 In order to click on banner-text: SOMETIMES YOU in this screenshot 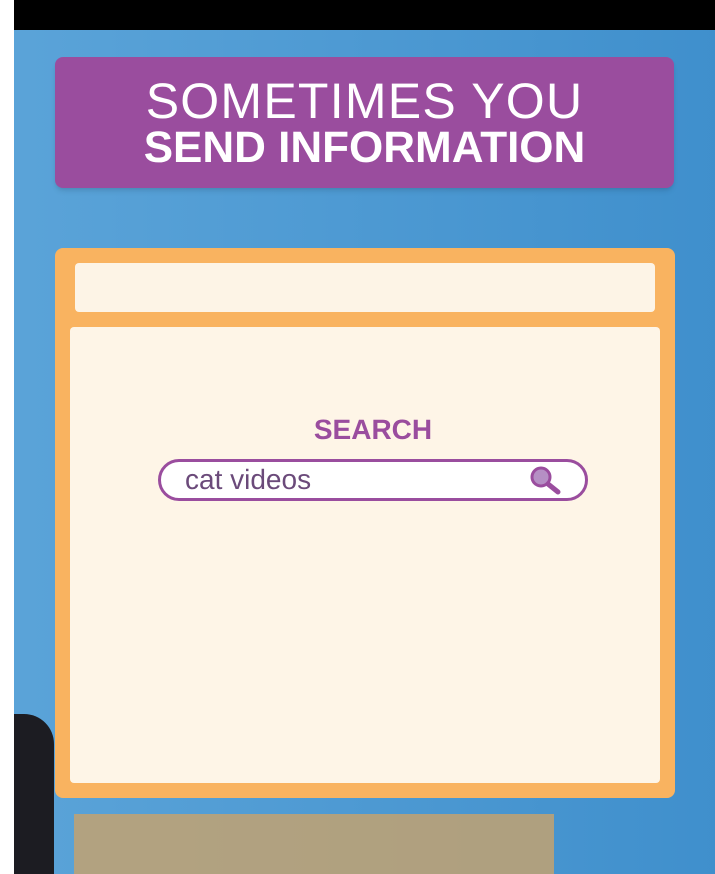, I will do `click(365, 101)`.